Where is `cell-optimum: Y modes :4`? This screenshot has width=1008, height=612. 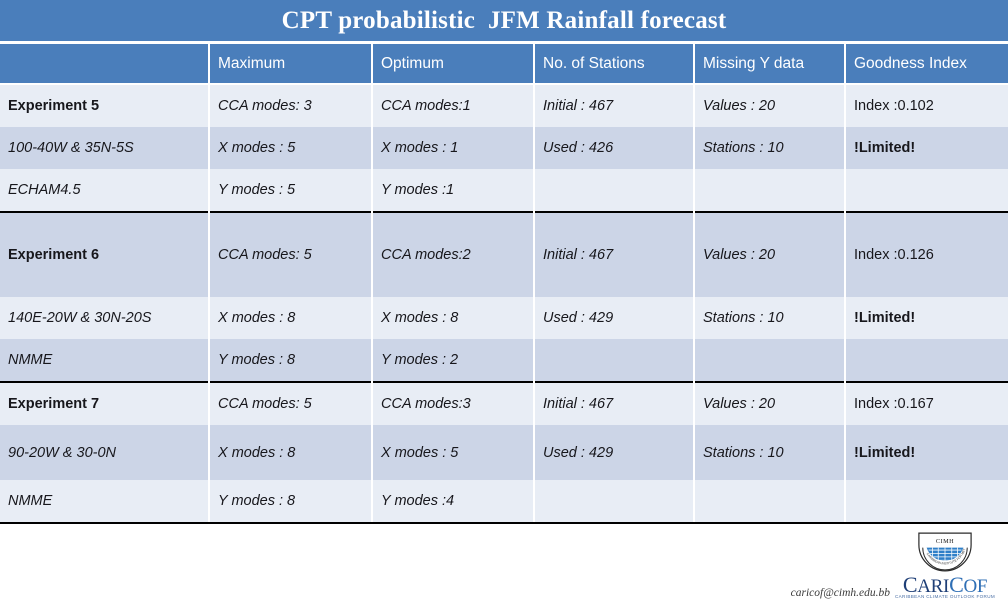 cell-optimum: Y modes :4 is located at coordinates (453, 502).